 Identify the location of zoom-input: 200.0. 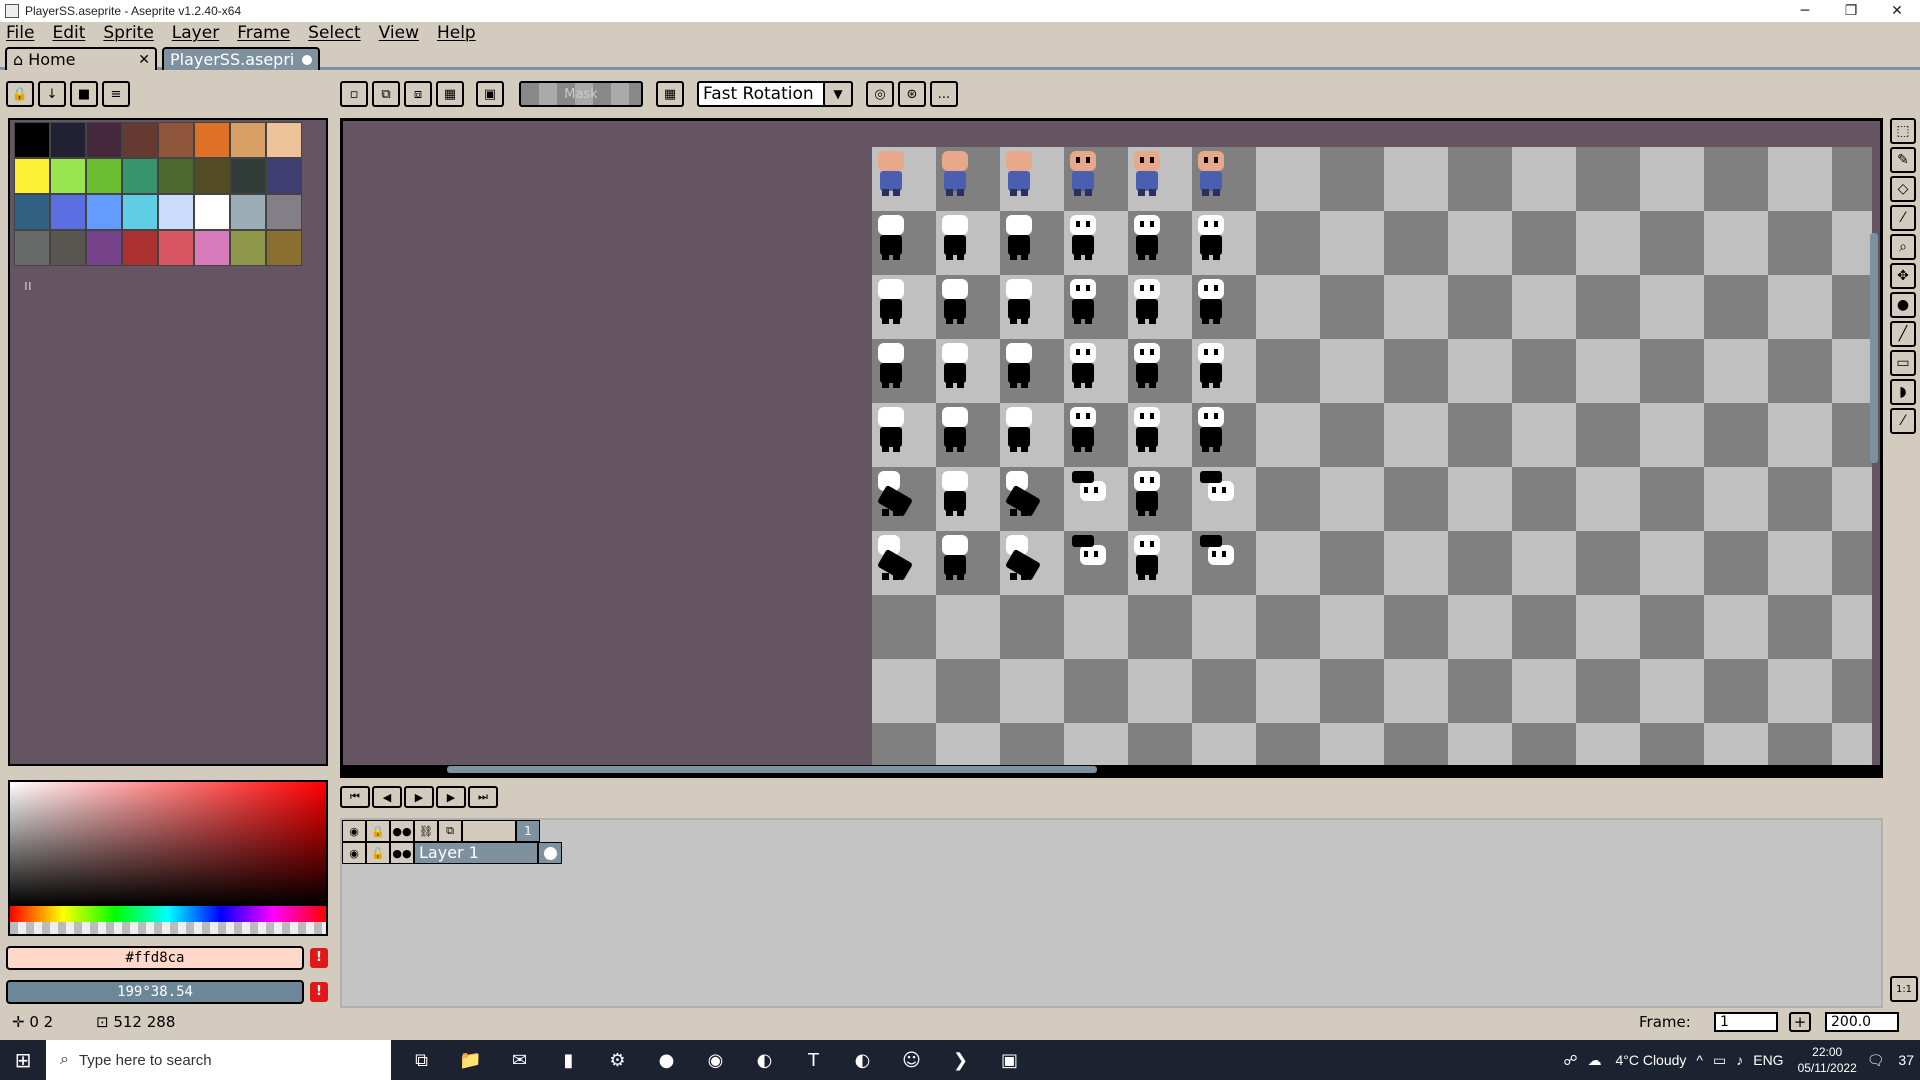
(1862, 1022).